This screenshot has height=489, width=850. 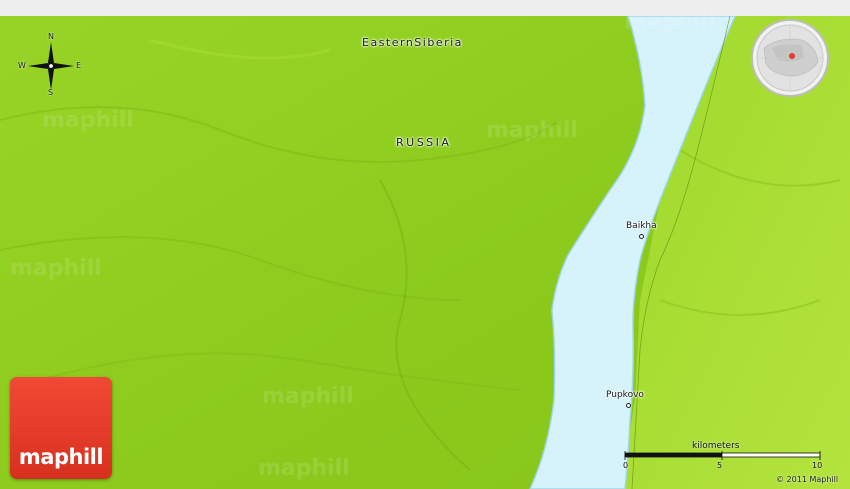 I want to click on compass-east-label: E, so click(x=79, y=65).